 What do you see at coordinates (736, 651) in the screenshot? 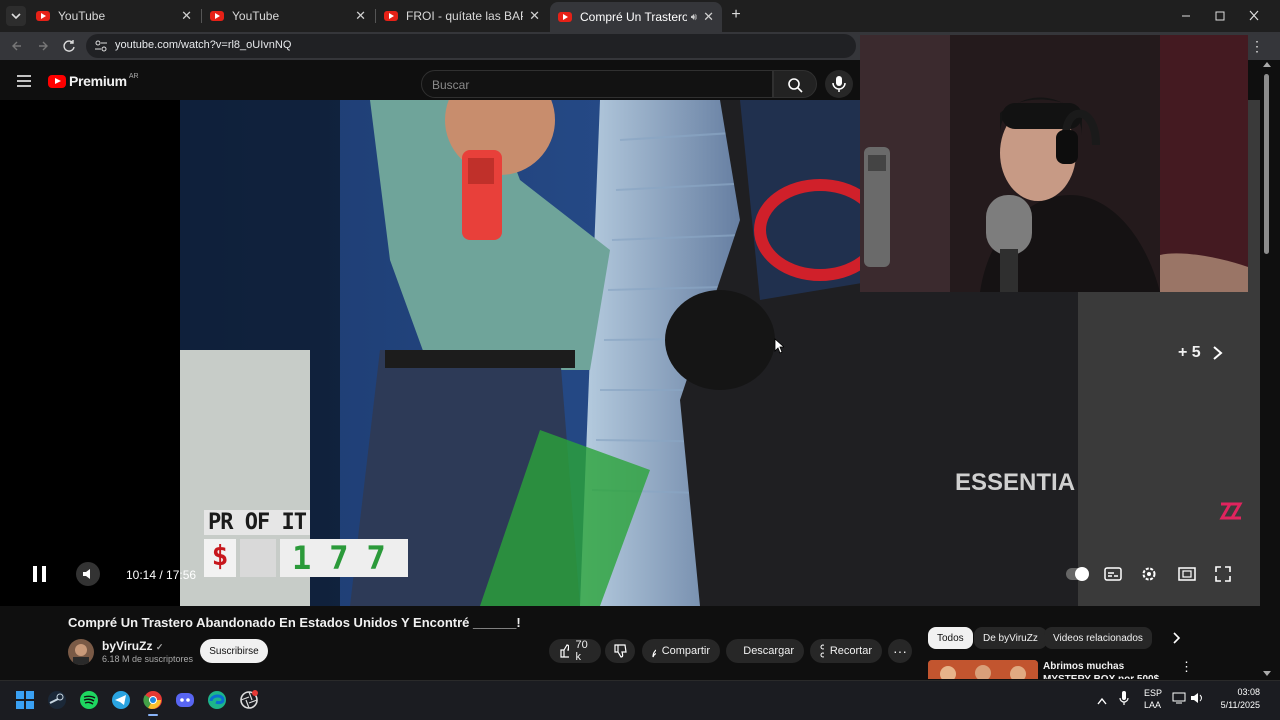
I see `download-icon` at bounding box center [736, 651].